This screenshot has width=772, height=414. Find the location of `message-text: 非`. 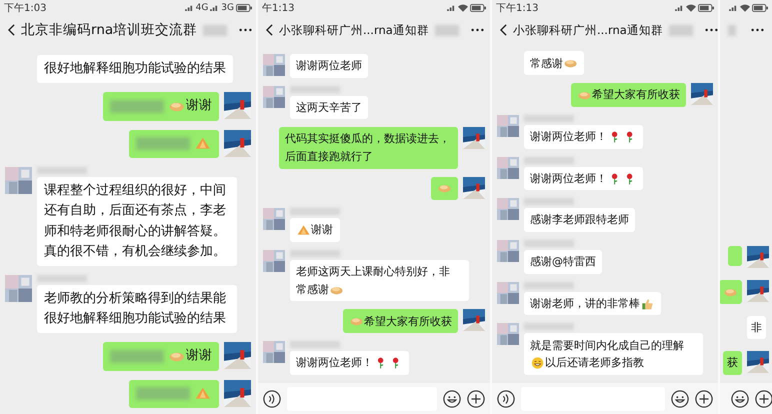

message-text: 非 is located at coordinates (756, 327).